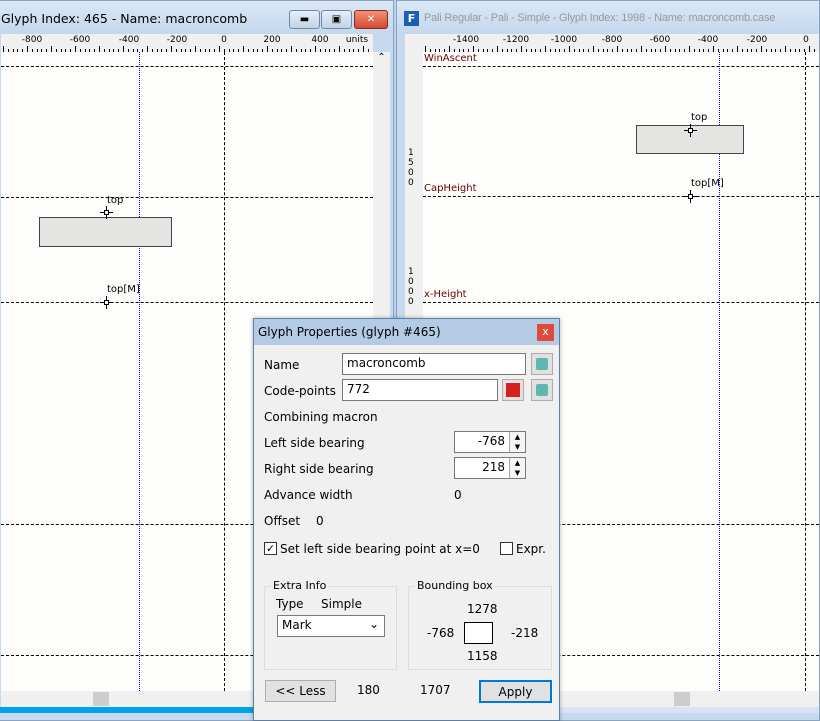 The image size is (820, 721). Describe the element at coordinates (466, 40) in the screenshot. I see `ruler-label: -1400` at that location.